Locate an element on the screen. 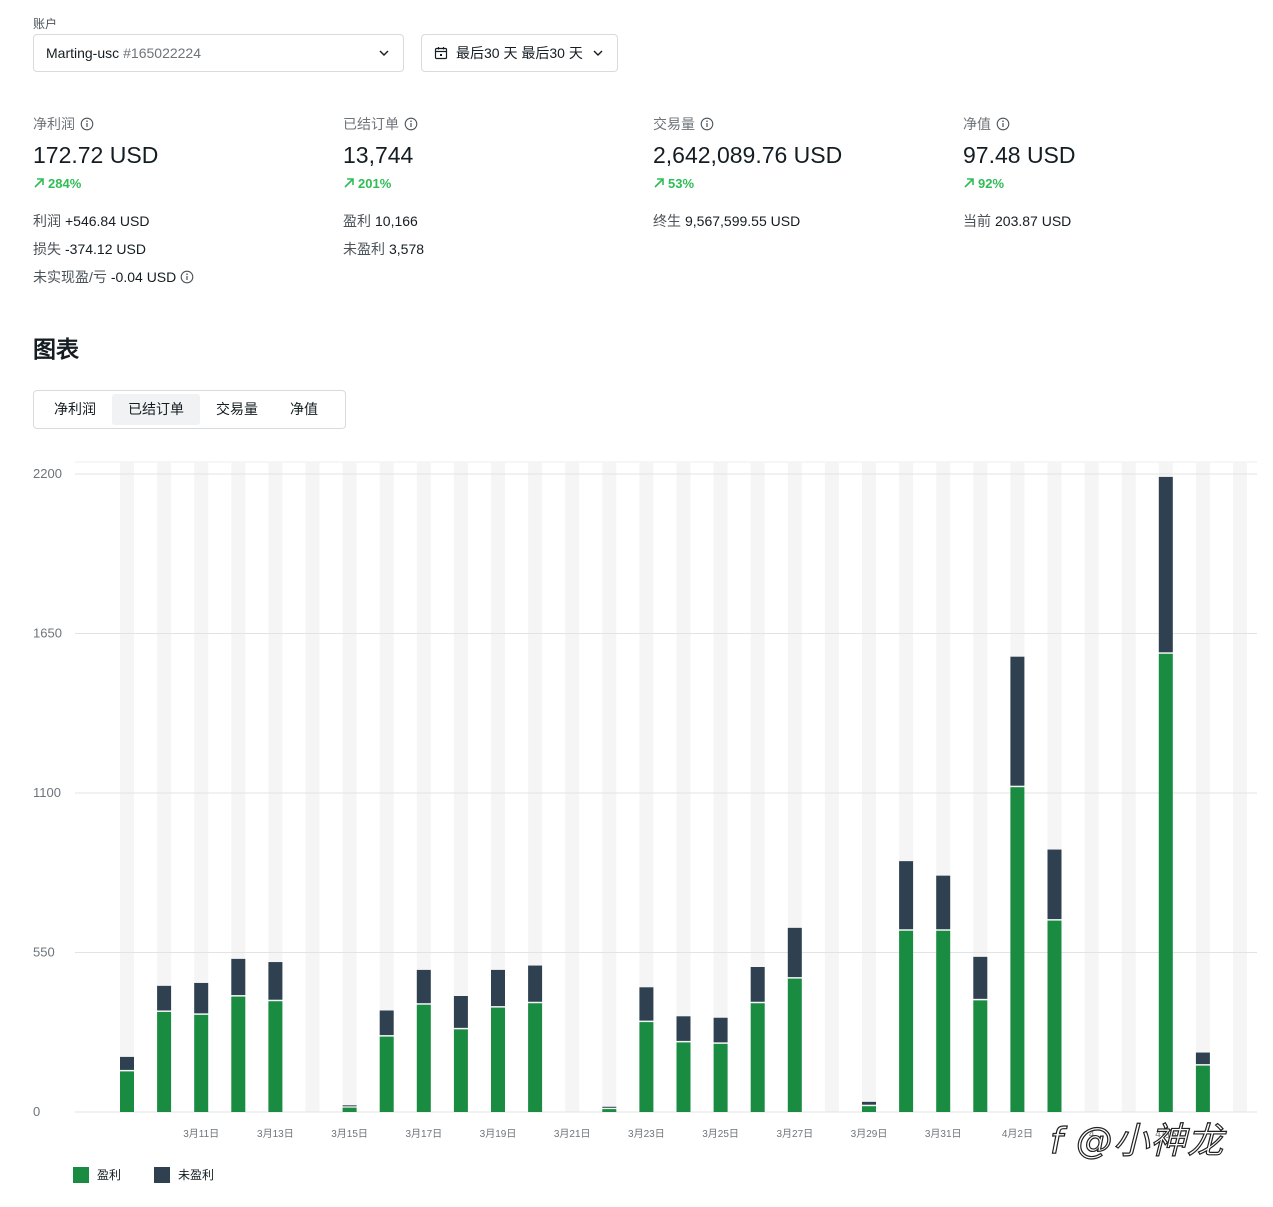  row-value: 203.87 USD is located at coordinates (1033, 221).